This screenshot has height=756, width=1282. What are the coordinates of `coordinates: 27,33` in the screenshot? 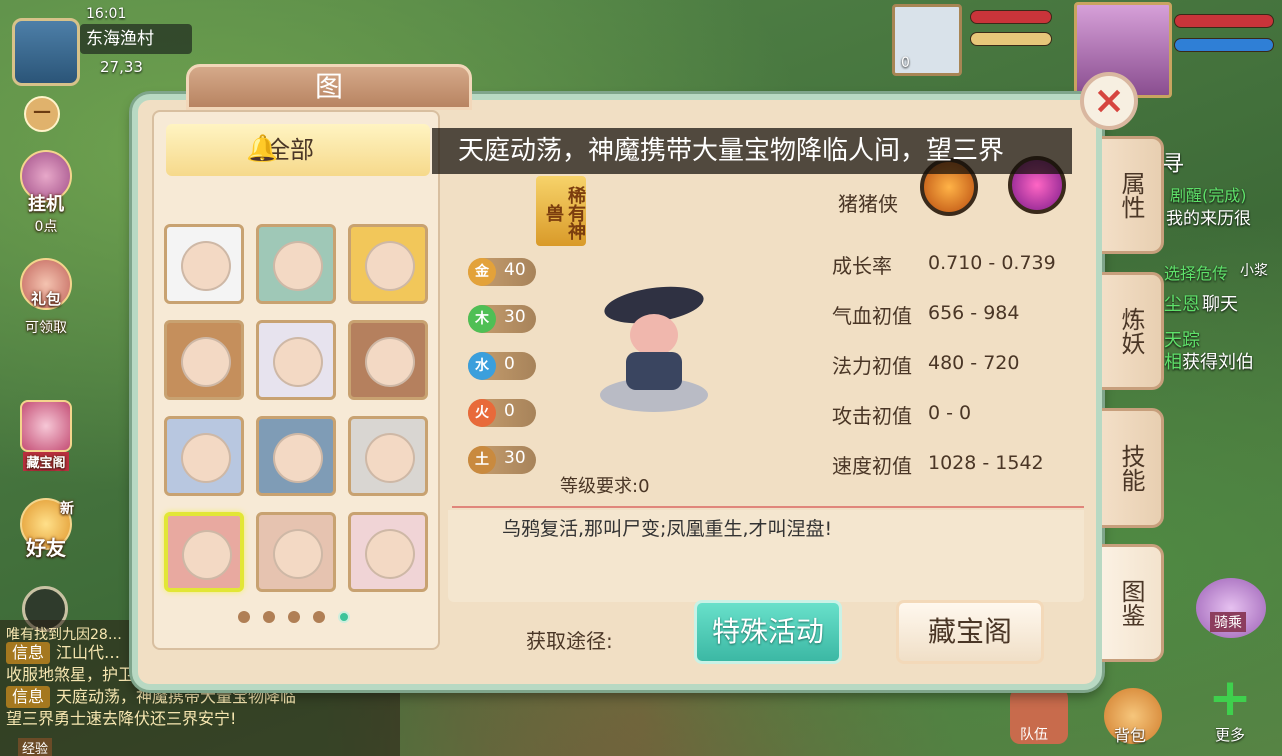 It's located at (121, 67).